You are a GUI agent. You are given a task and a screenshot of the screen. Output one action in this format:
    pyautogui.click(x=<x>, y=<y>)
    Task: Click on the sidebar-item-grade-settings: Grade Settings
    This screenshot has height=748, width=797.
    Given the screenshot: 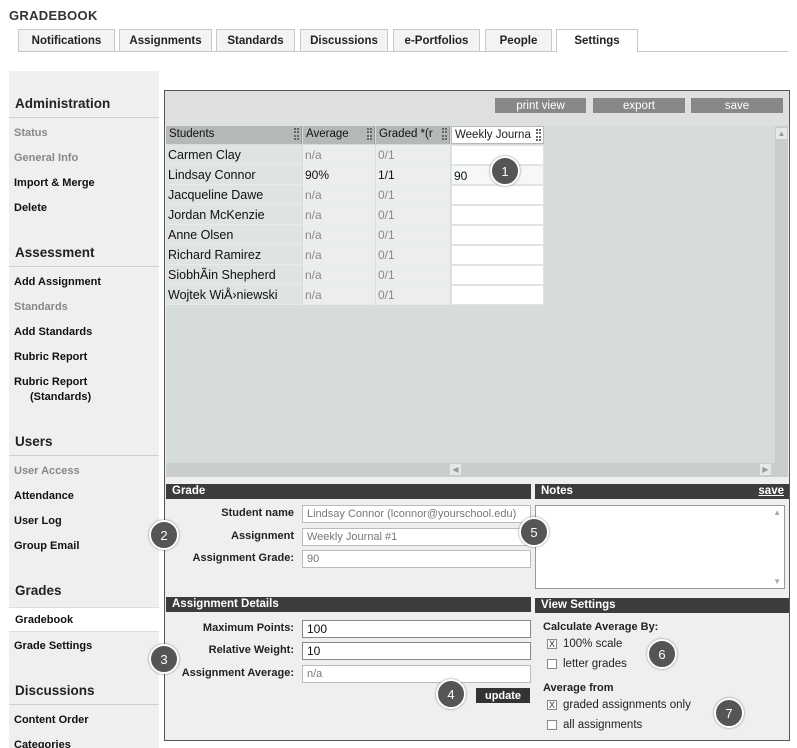 What is the action you would take?
    pyautogui.click(x=53, y=646)
    